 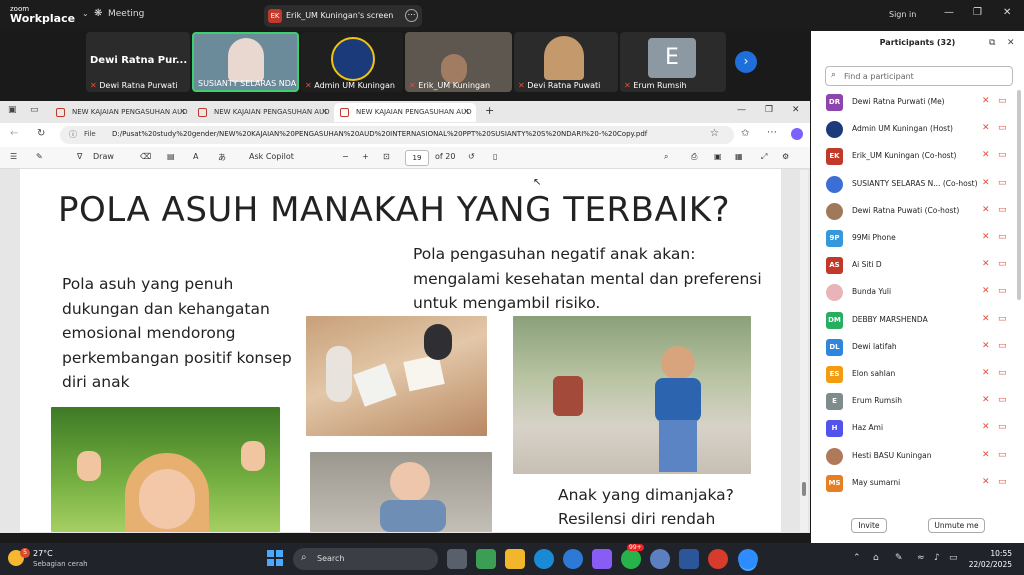 What do you see at coordinates (977, 12) in the screenshot?
I see `maximize-icon: ❐` at bounding box center [977, 12].